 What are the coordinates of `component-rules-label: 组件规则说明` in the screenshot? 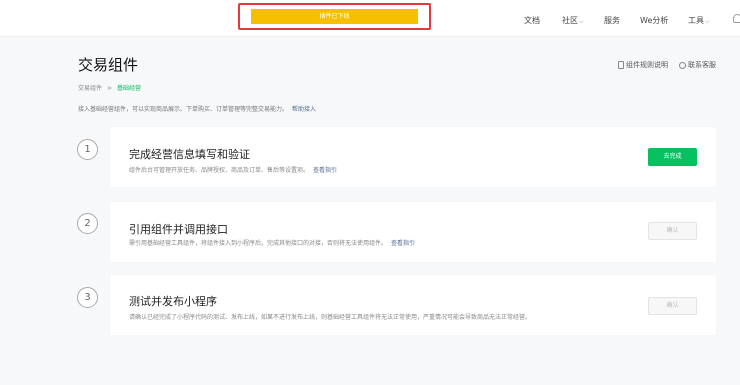 It's located at (647, 65).